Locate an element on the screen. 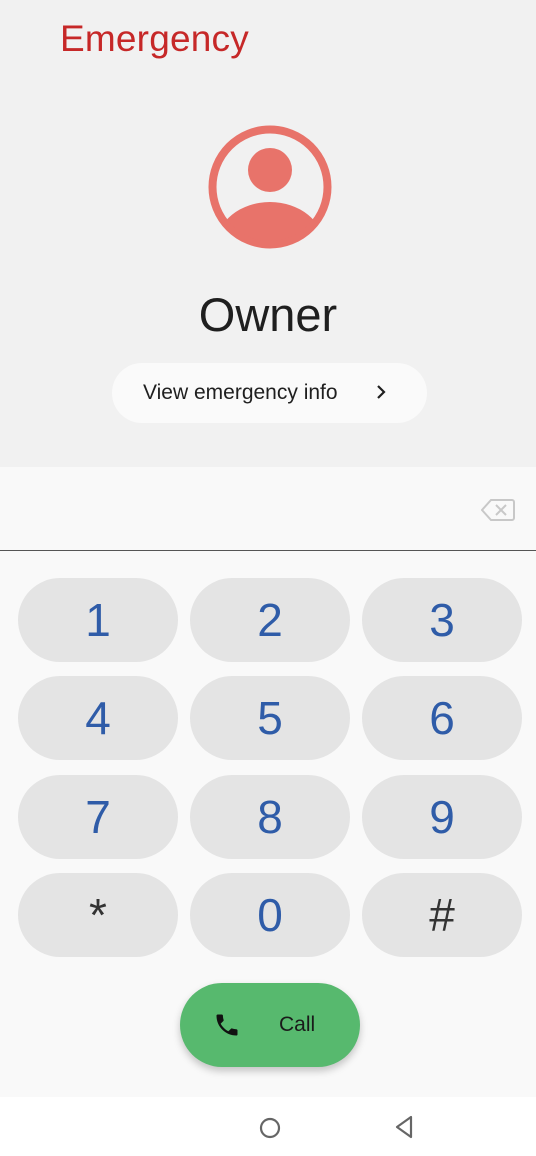 The height and width of the screenshot is (1156, 536). key-1: 1 is located at coordinates (98, 620).